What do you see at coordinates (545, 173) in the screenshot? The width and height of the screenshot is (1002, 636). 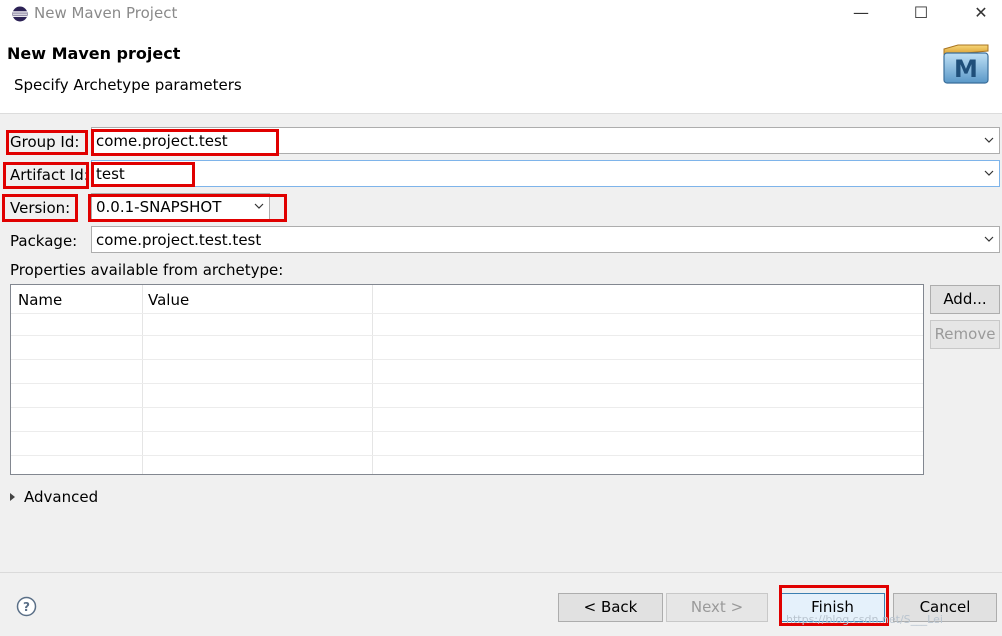 I see `artifact-id-combo: test` at bounding box center [545, 173].